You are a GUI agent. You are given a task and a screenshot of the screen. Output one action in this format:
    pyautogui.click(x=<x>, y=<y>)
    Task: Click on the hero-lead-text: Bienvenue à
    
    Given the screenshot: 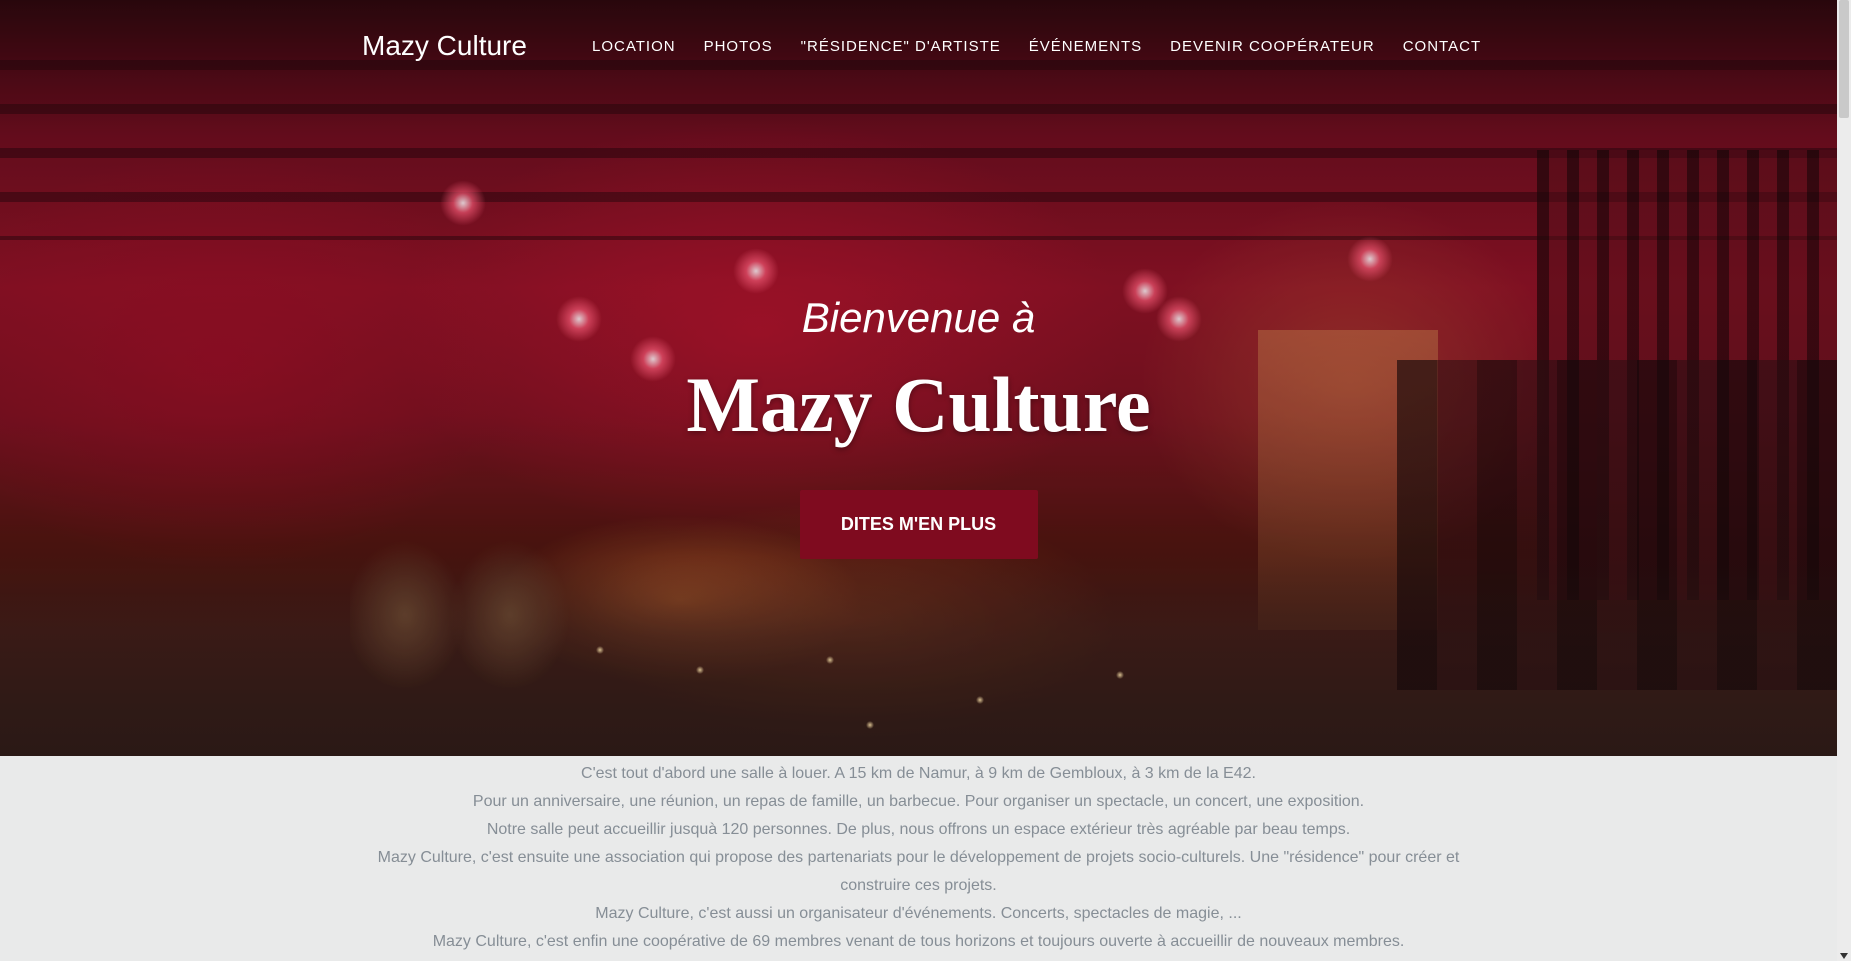 What is the action you would take?
    pyautogui.click(x=918, y=317)
    